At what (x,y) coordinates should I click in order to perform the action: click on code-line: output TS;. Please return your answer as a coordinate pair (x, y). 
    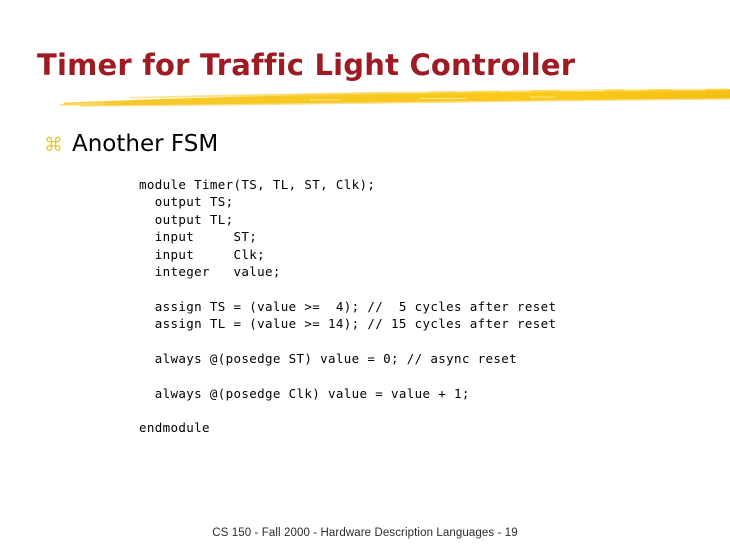
    Looking at the image, I should click on (186, 202).